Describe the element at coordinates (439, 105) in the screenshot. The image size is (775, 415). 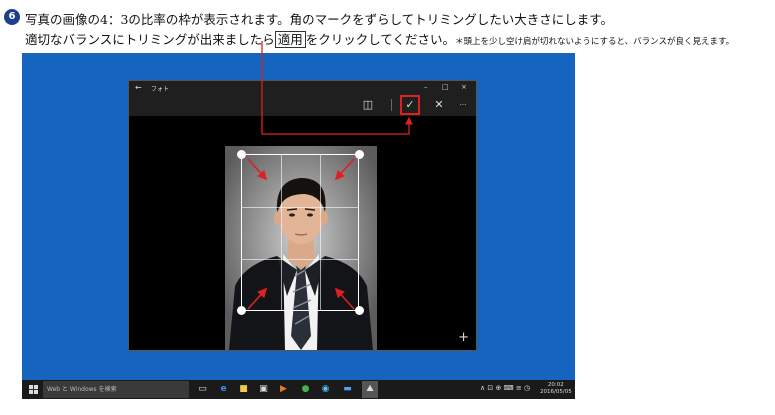
I see `cancel-icon: ✕` at that location.